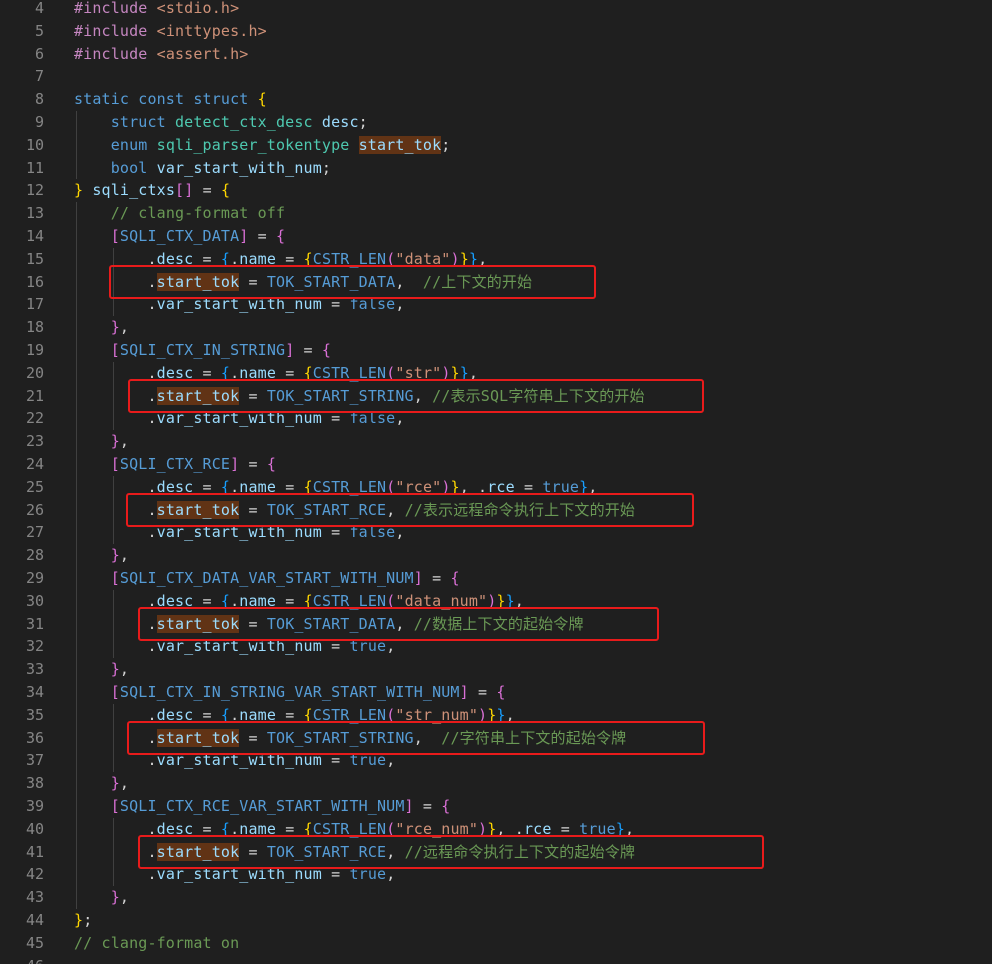 The image size is (992, 964). Describe the element at coordinates (166, 99) in the screenshot. I see `code-token: static const struct` at that location.